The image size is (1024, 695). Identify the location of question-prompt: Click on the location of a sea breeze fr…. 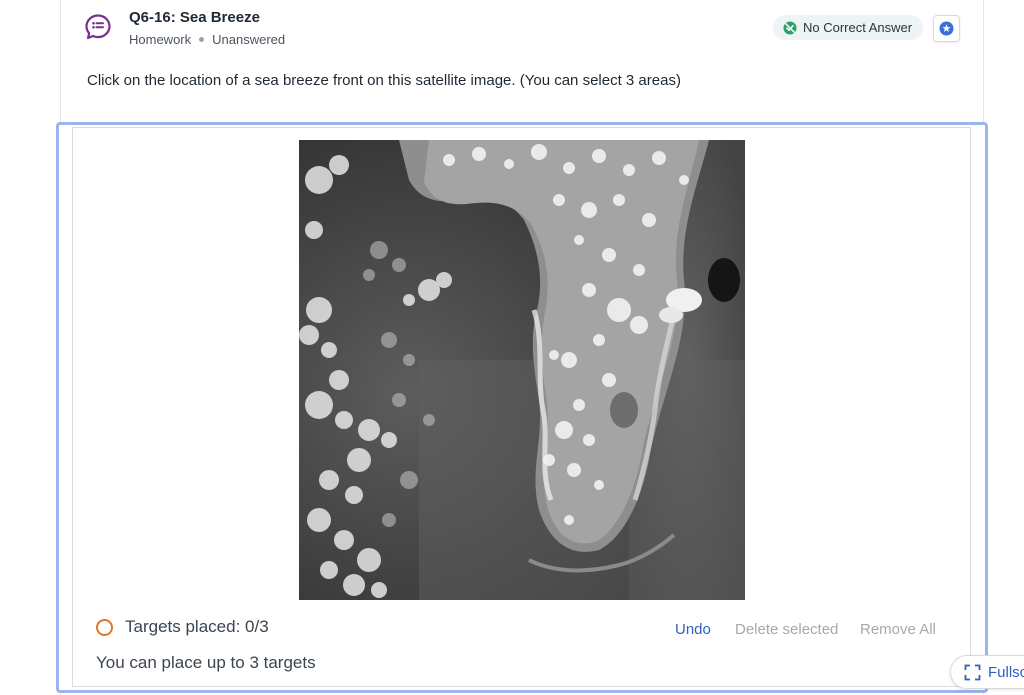
(384, 80).